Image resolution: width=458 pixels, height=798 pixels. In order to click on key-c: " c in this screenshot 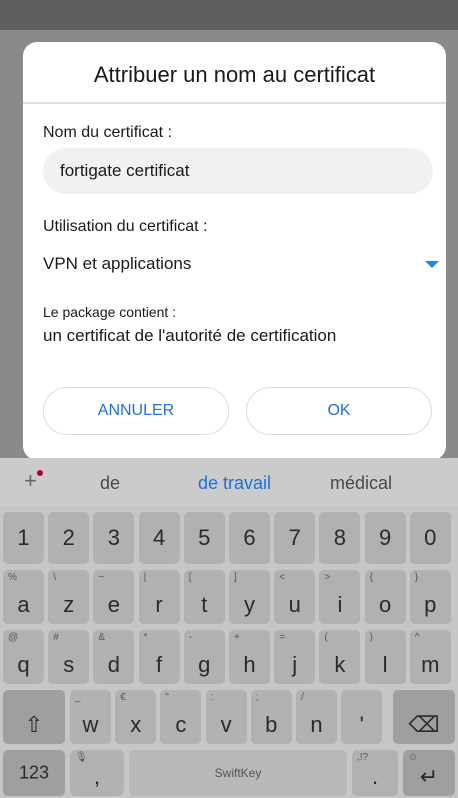, I will do `click(181, 717)`.